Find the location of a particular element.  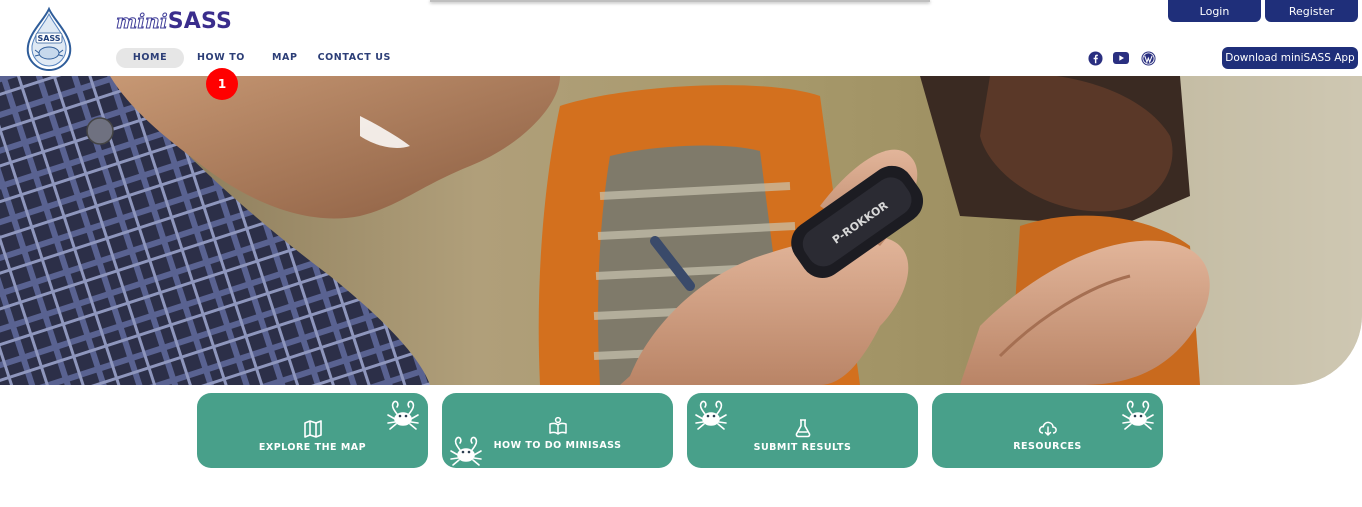

card-label: EXPLORE THE MAP is located at coordinates (312, 447).